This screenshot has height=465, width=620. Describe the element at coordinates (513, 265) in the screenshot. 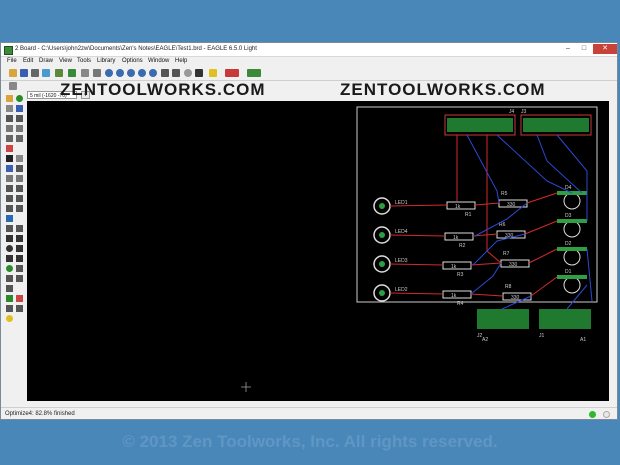

I see `svg-text: 330` at that location.